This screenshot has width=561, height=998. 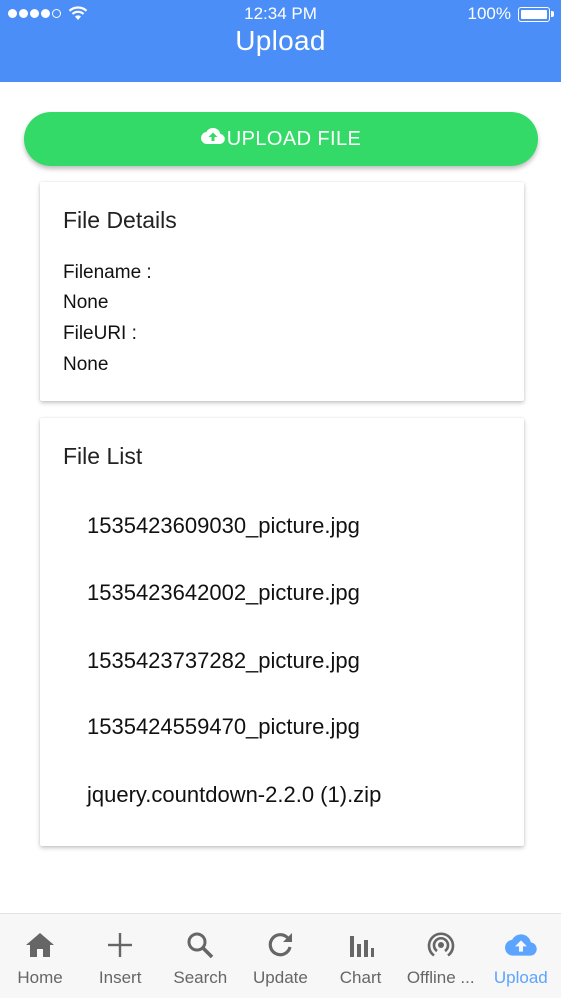 I want to click on broadcast-icon, so click(x=441, y=945).